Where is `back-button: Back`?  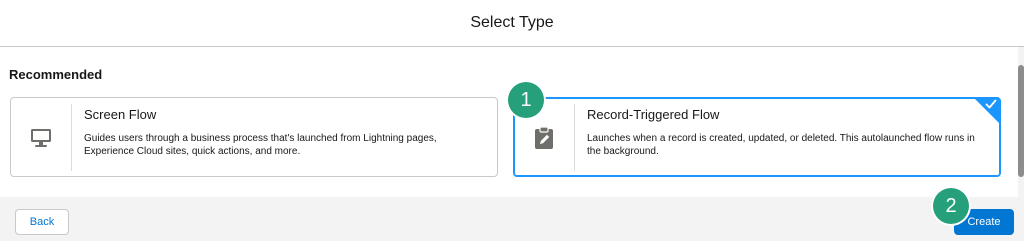
back-button: Back is located at coordinates (42, 222).